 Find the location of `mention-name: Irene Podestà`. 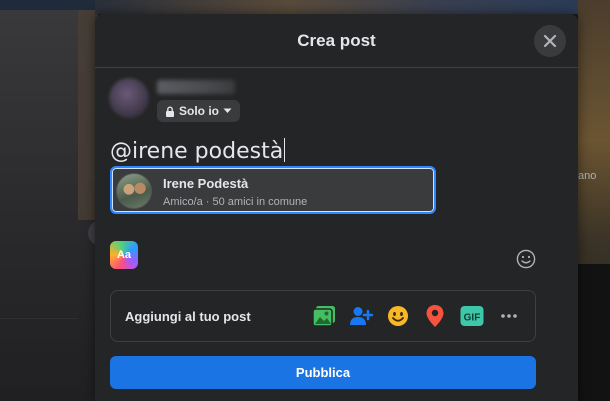

mention-name: Irene Podestà is located at coordinates (206, 183).